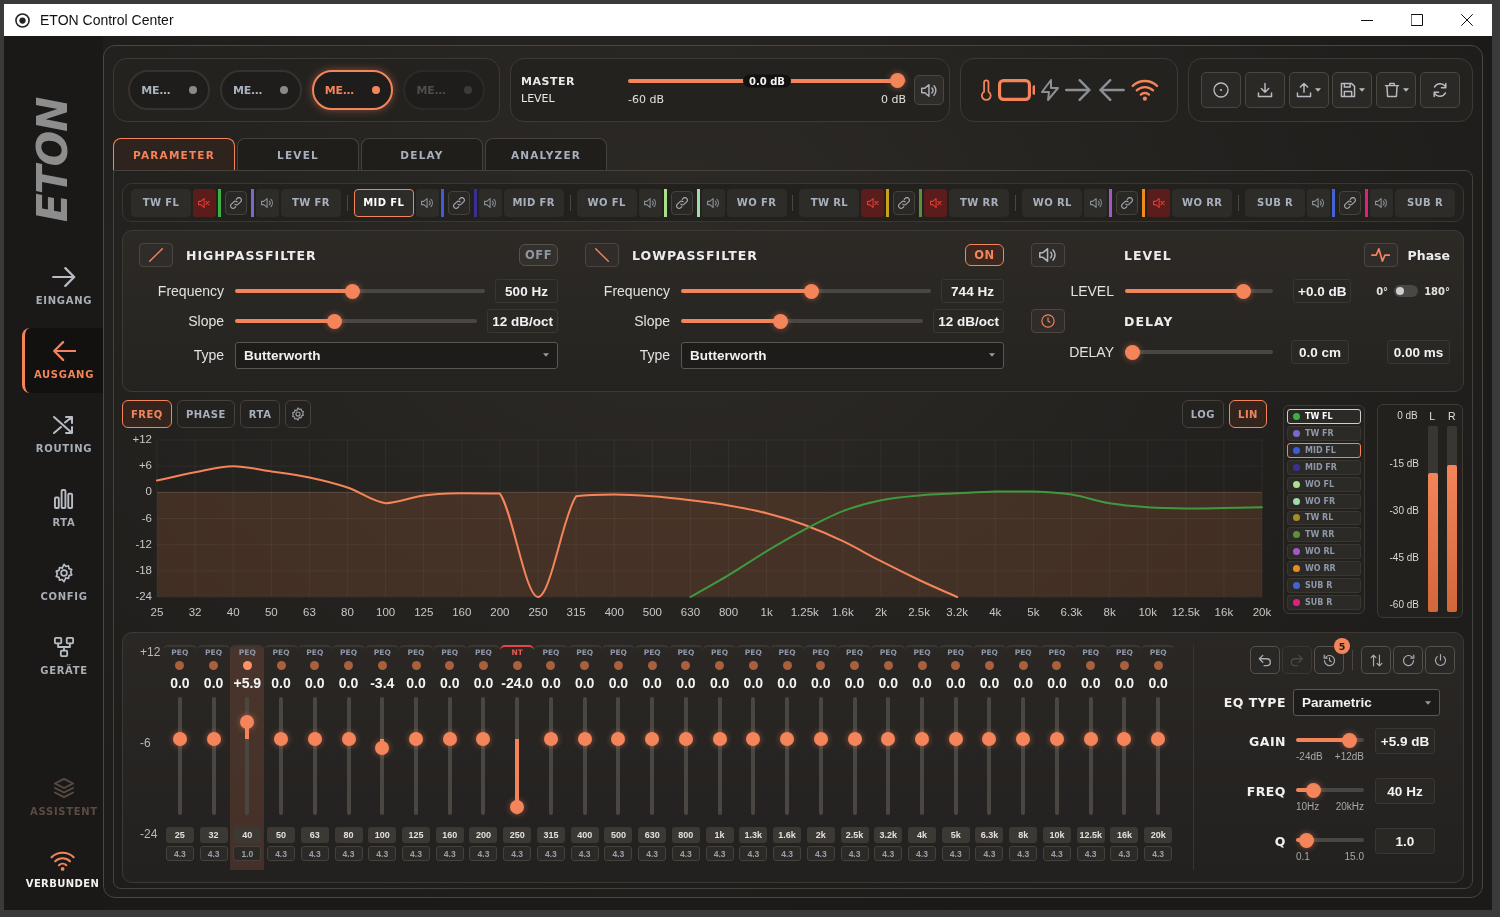 The image size is (1500, 917). I want to click on scale-button: LOG, so click(1203, 414).